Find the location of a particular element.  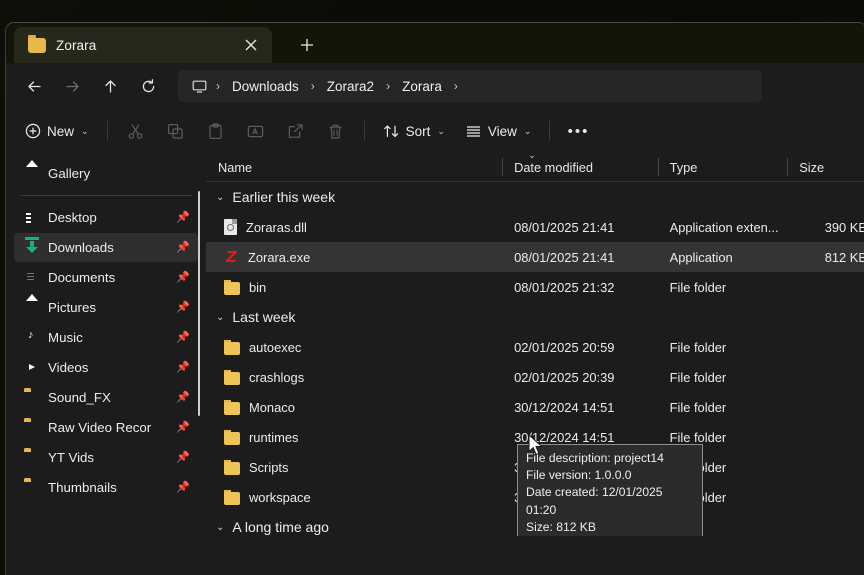

table-row: autoexec 02/01/2025 20:59 File folder is located at coordinates (535, 347).